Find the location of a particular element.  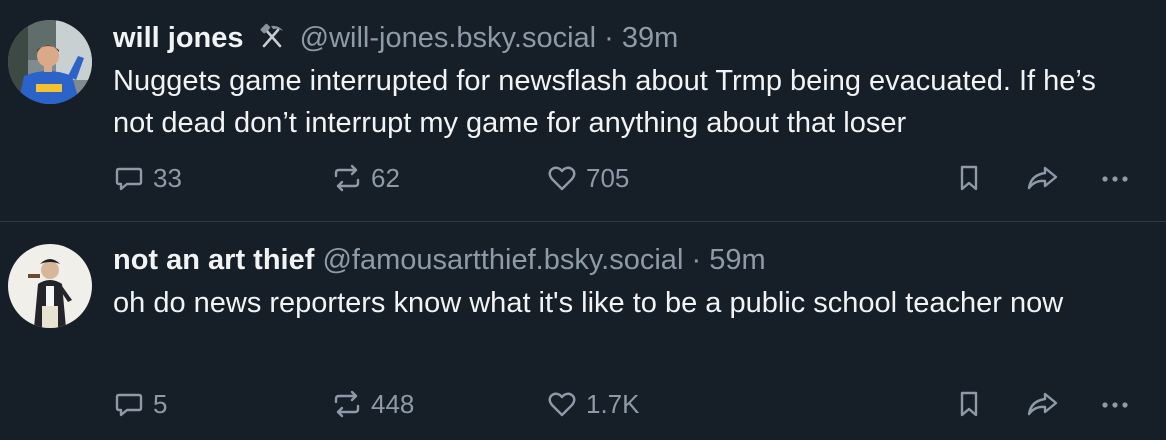

handle: @will-jones.bsky.social is located at coordinates (448, 38).